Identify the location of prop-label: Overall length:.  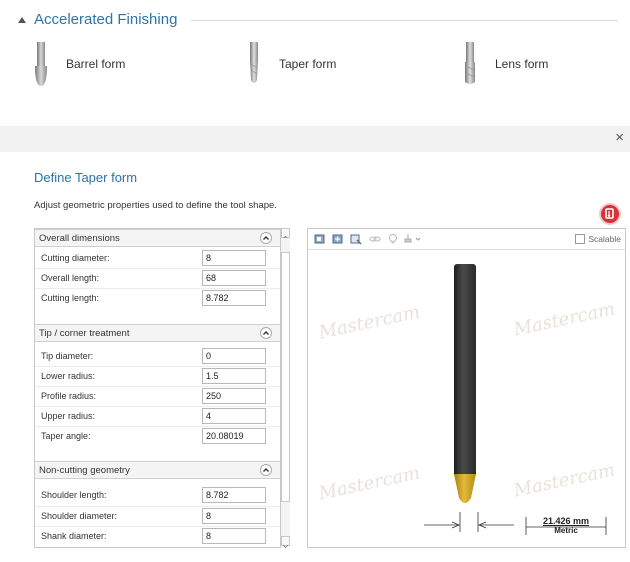
(70, 278).